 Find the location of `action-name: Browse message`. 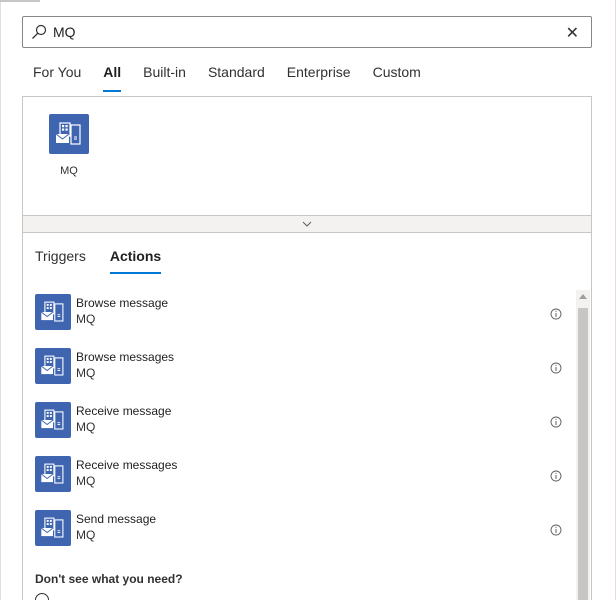

action-name: Browse message is located at coordinates (122, 303).